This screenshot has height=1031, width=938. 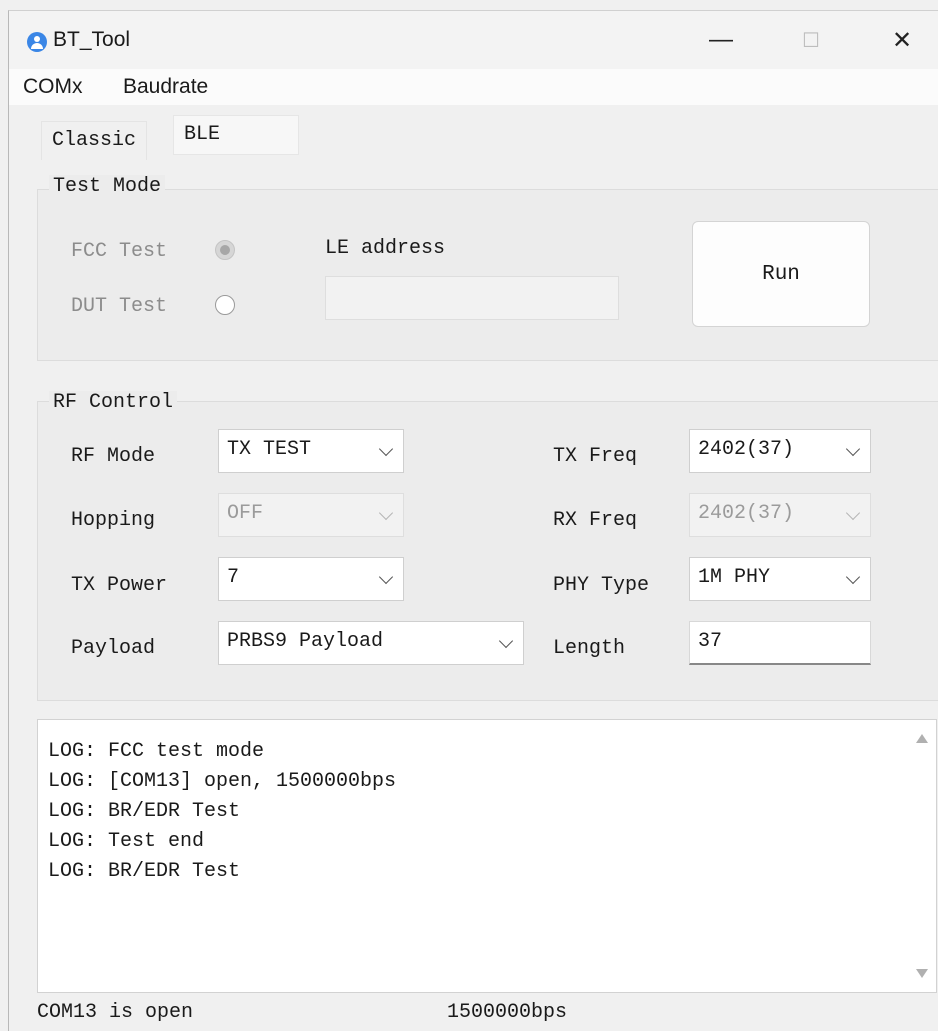 What do you see at coordinates (780, 579) in the screenshot?
I see `phy-type-select: 1M PHY` at bounding box center [780, 579].